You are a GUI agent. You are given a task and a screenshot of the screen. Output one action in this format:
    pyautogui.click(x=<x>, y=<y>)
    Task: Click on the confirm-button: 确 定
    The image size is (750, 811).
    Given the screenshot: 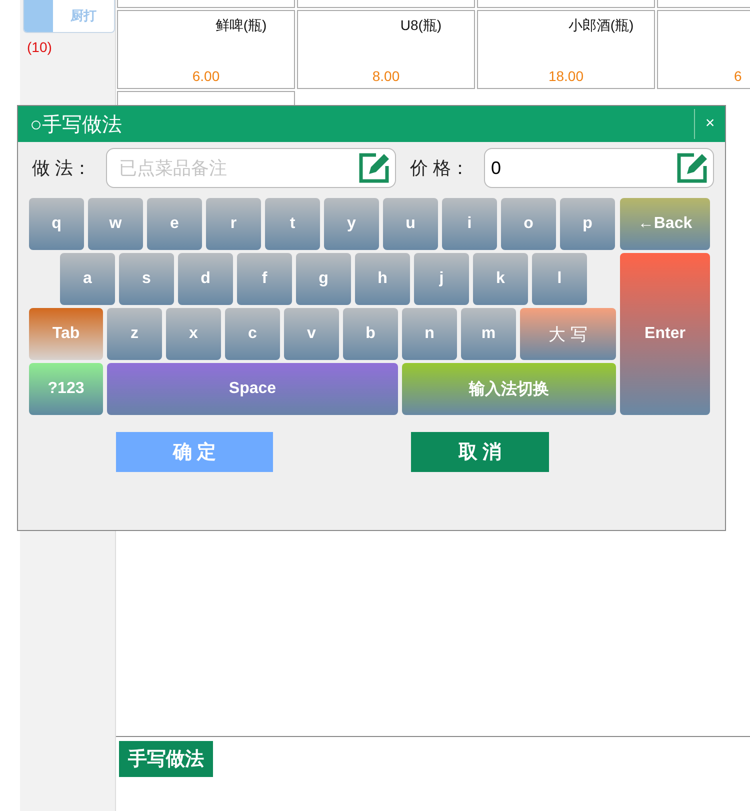 What is the action you would take?
    pyautogui.click(x=194, y=452)
    